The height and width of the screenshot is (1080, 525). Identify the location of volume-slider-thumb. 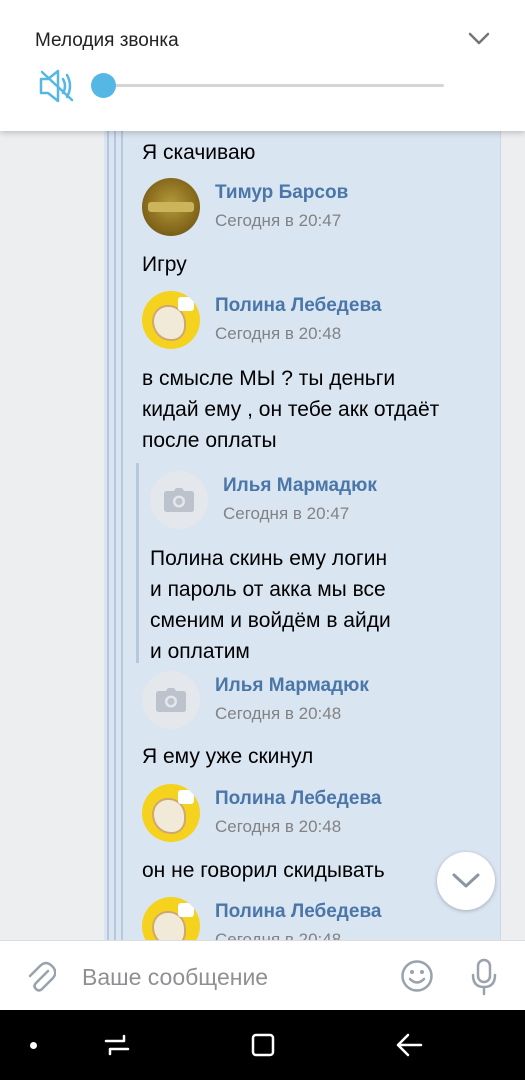
(103, 85).